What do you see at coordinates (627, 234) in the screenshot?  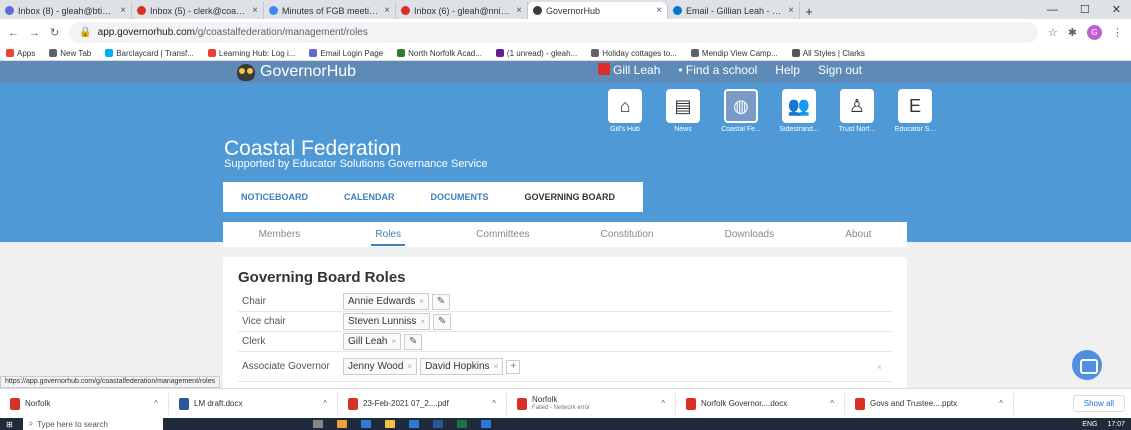 I see `tab-constitution: Constitution` at bounding box center [627, 234].